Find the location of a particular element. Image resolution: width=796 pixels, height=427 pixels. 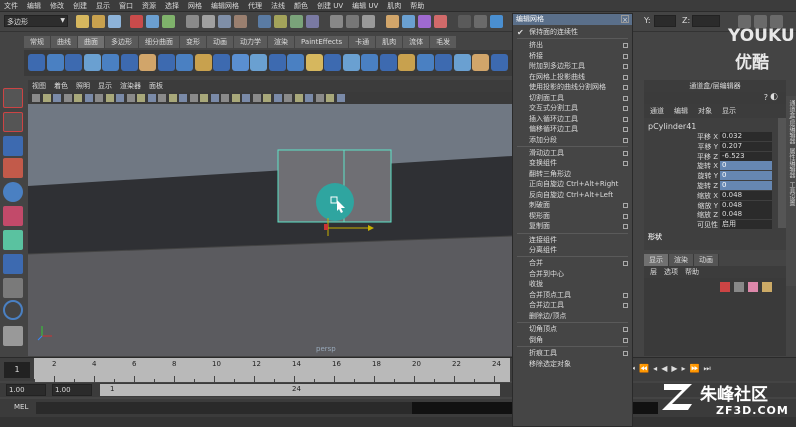

go-end-icon: ⏭ is located at coordinates (706, 370).